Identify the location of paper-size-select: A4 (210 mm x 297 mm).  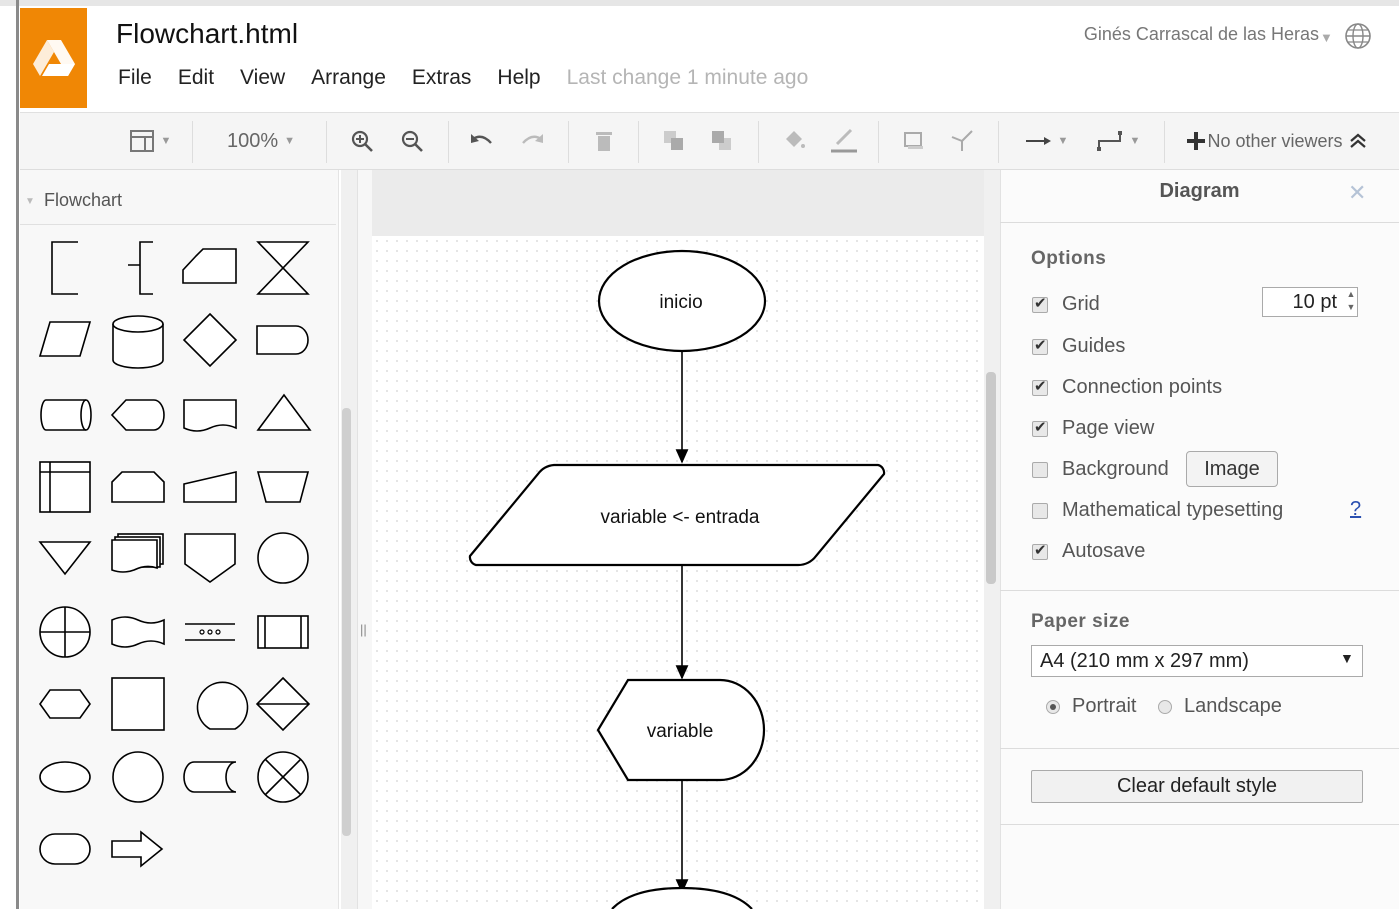
(1197, 661).